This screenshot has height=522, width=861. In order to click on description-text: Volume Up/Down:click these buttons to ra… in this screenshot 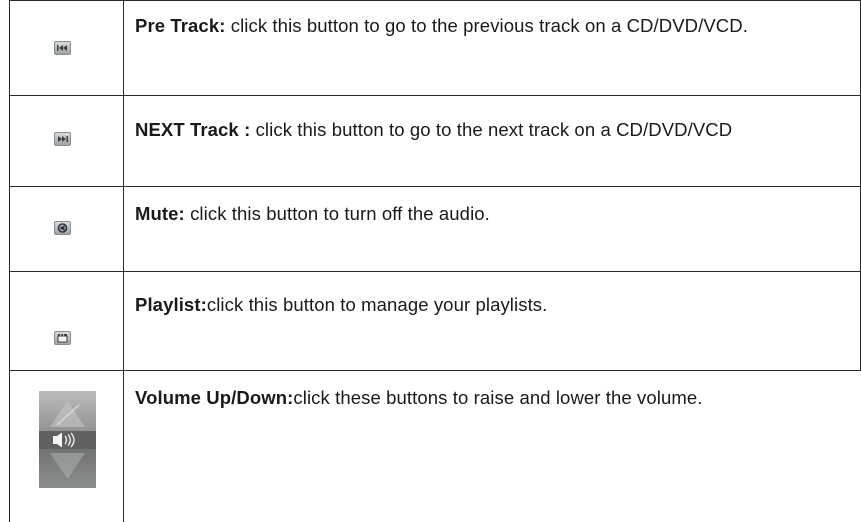, I will do `click(495, 398)`.